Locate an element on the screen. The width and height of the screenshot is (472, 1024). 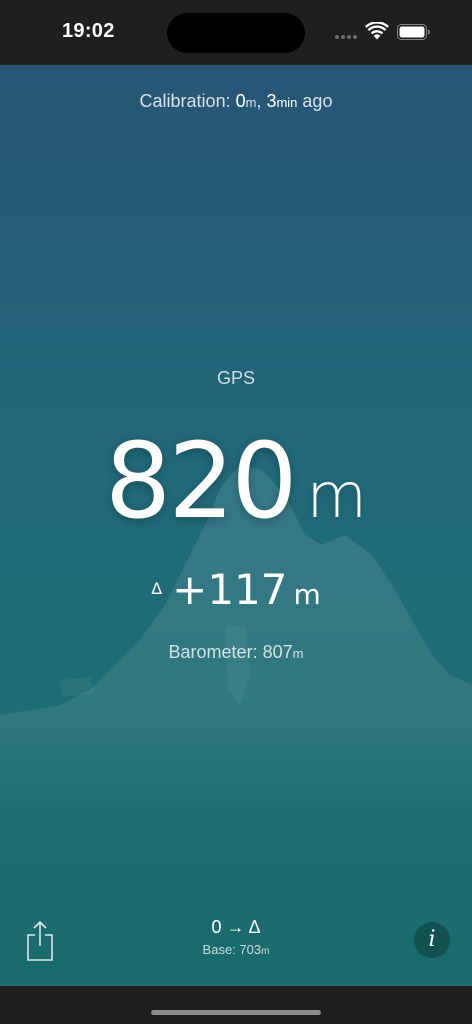
barometer-value: 807 is located at coordinates (277, 652).